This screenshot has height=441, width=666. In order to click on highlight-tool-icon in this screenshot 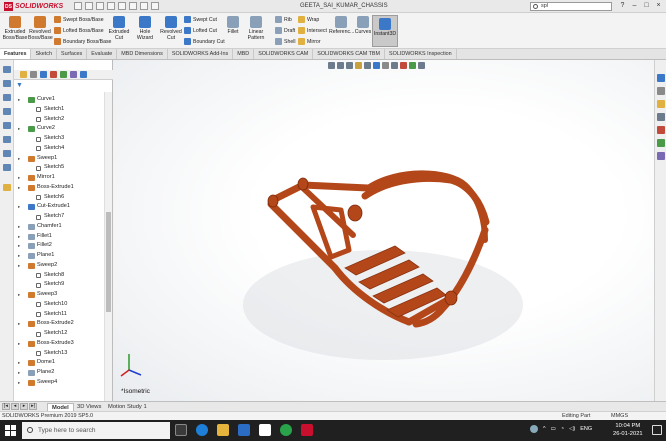, I will do `click(7, 187)`.